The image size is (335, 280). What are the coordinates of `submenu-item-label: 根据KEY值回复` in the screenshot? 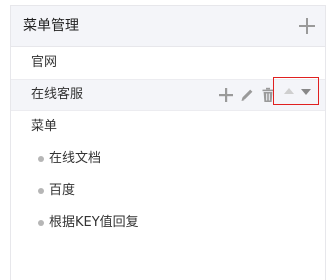 It's located at (94, 222).